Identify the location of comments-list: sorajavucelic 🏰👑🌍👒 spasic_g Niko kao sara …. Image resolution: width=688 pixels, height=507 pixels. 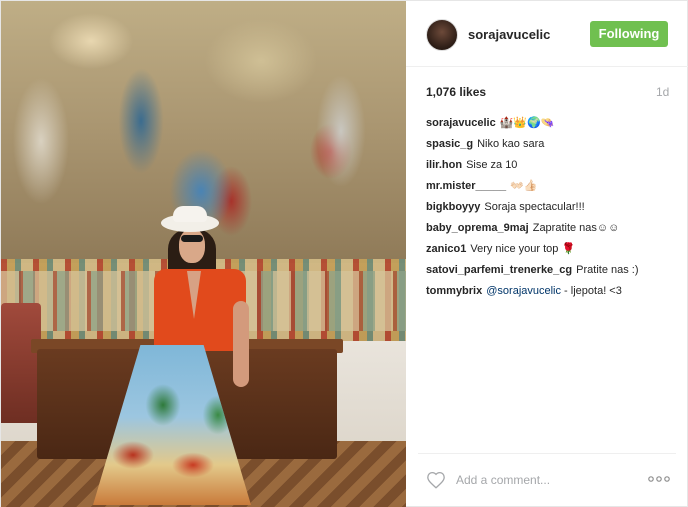
(551, 211).